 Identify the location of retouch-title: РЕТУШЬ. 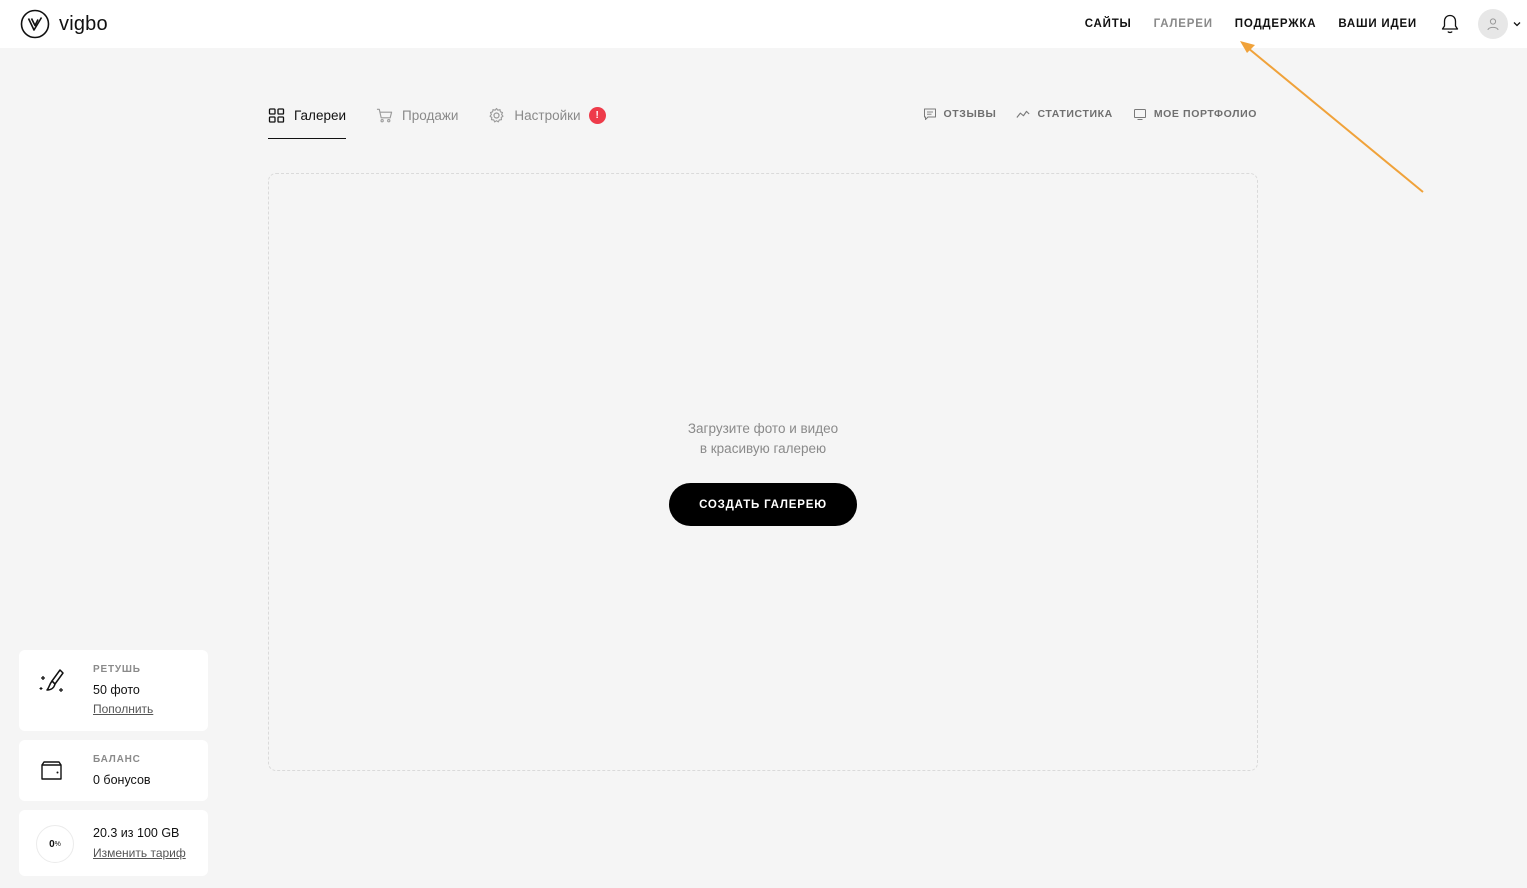
(117, 669).